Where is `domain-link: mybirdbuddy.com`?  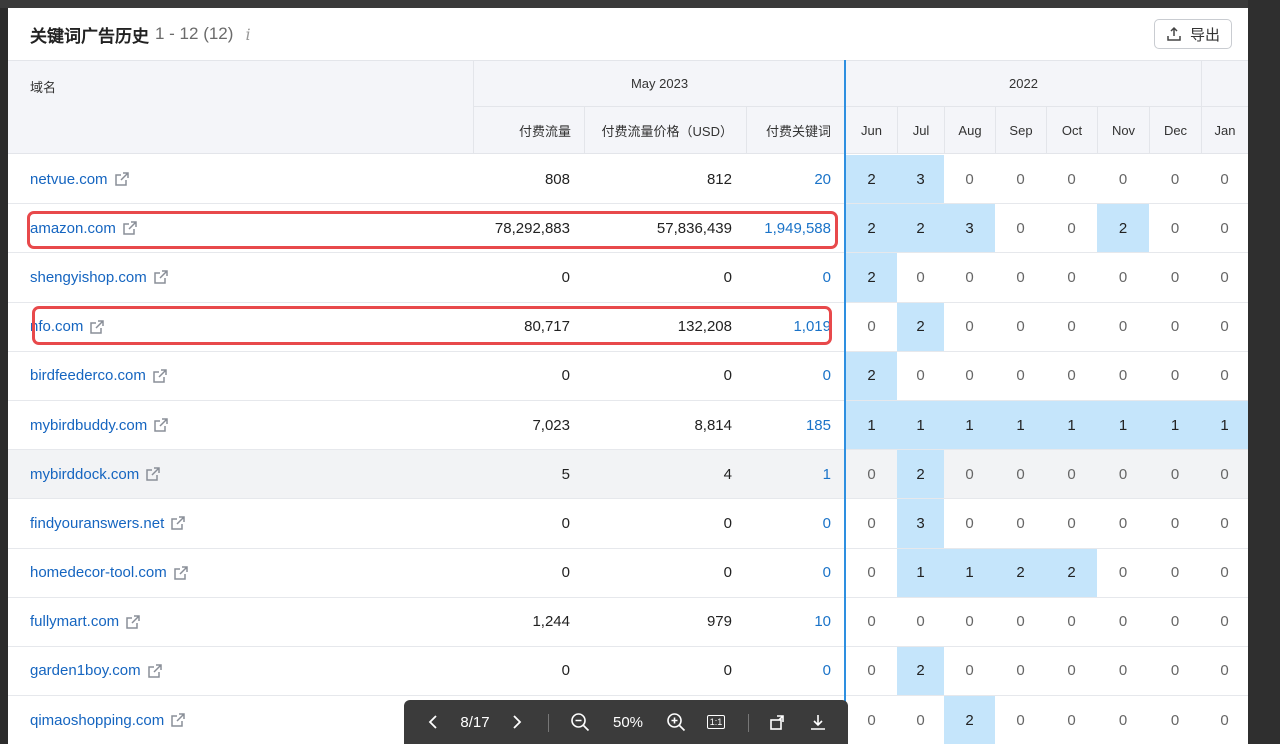
domain-link: mybirdbuddy.com is located at coordinates (99, 425).